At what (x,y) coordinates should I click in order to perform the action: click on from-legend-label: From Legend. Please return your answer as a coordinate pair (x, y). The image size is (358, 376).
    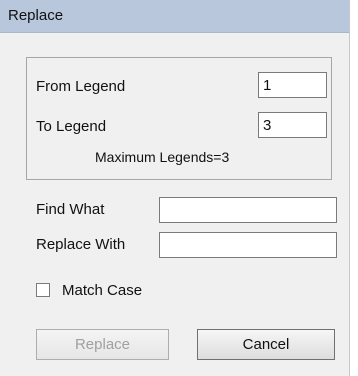
    Looking at the image, I should click on (81, 86).